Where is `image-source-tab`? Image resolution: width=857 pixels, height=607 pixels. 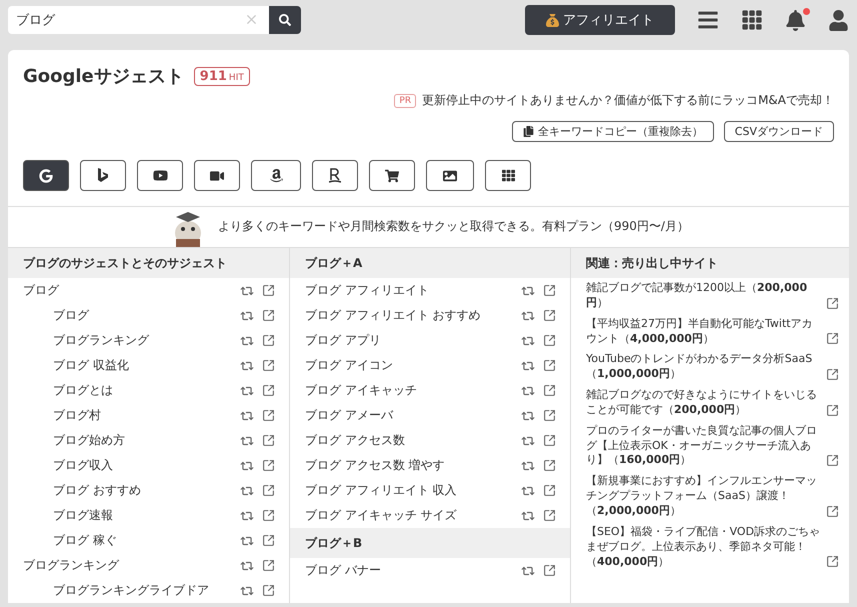
image-source-tab is located at coordinates (450, 175).